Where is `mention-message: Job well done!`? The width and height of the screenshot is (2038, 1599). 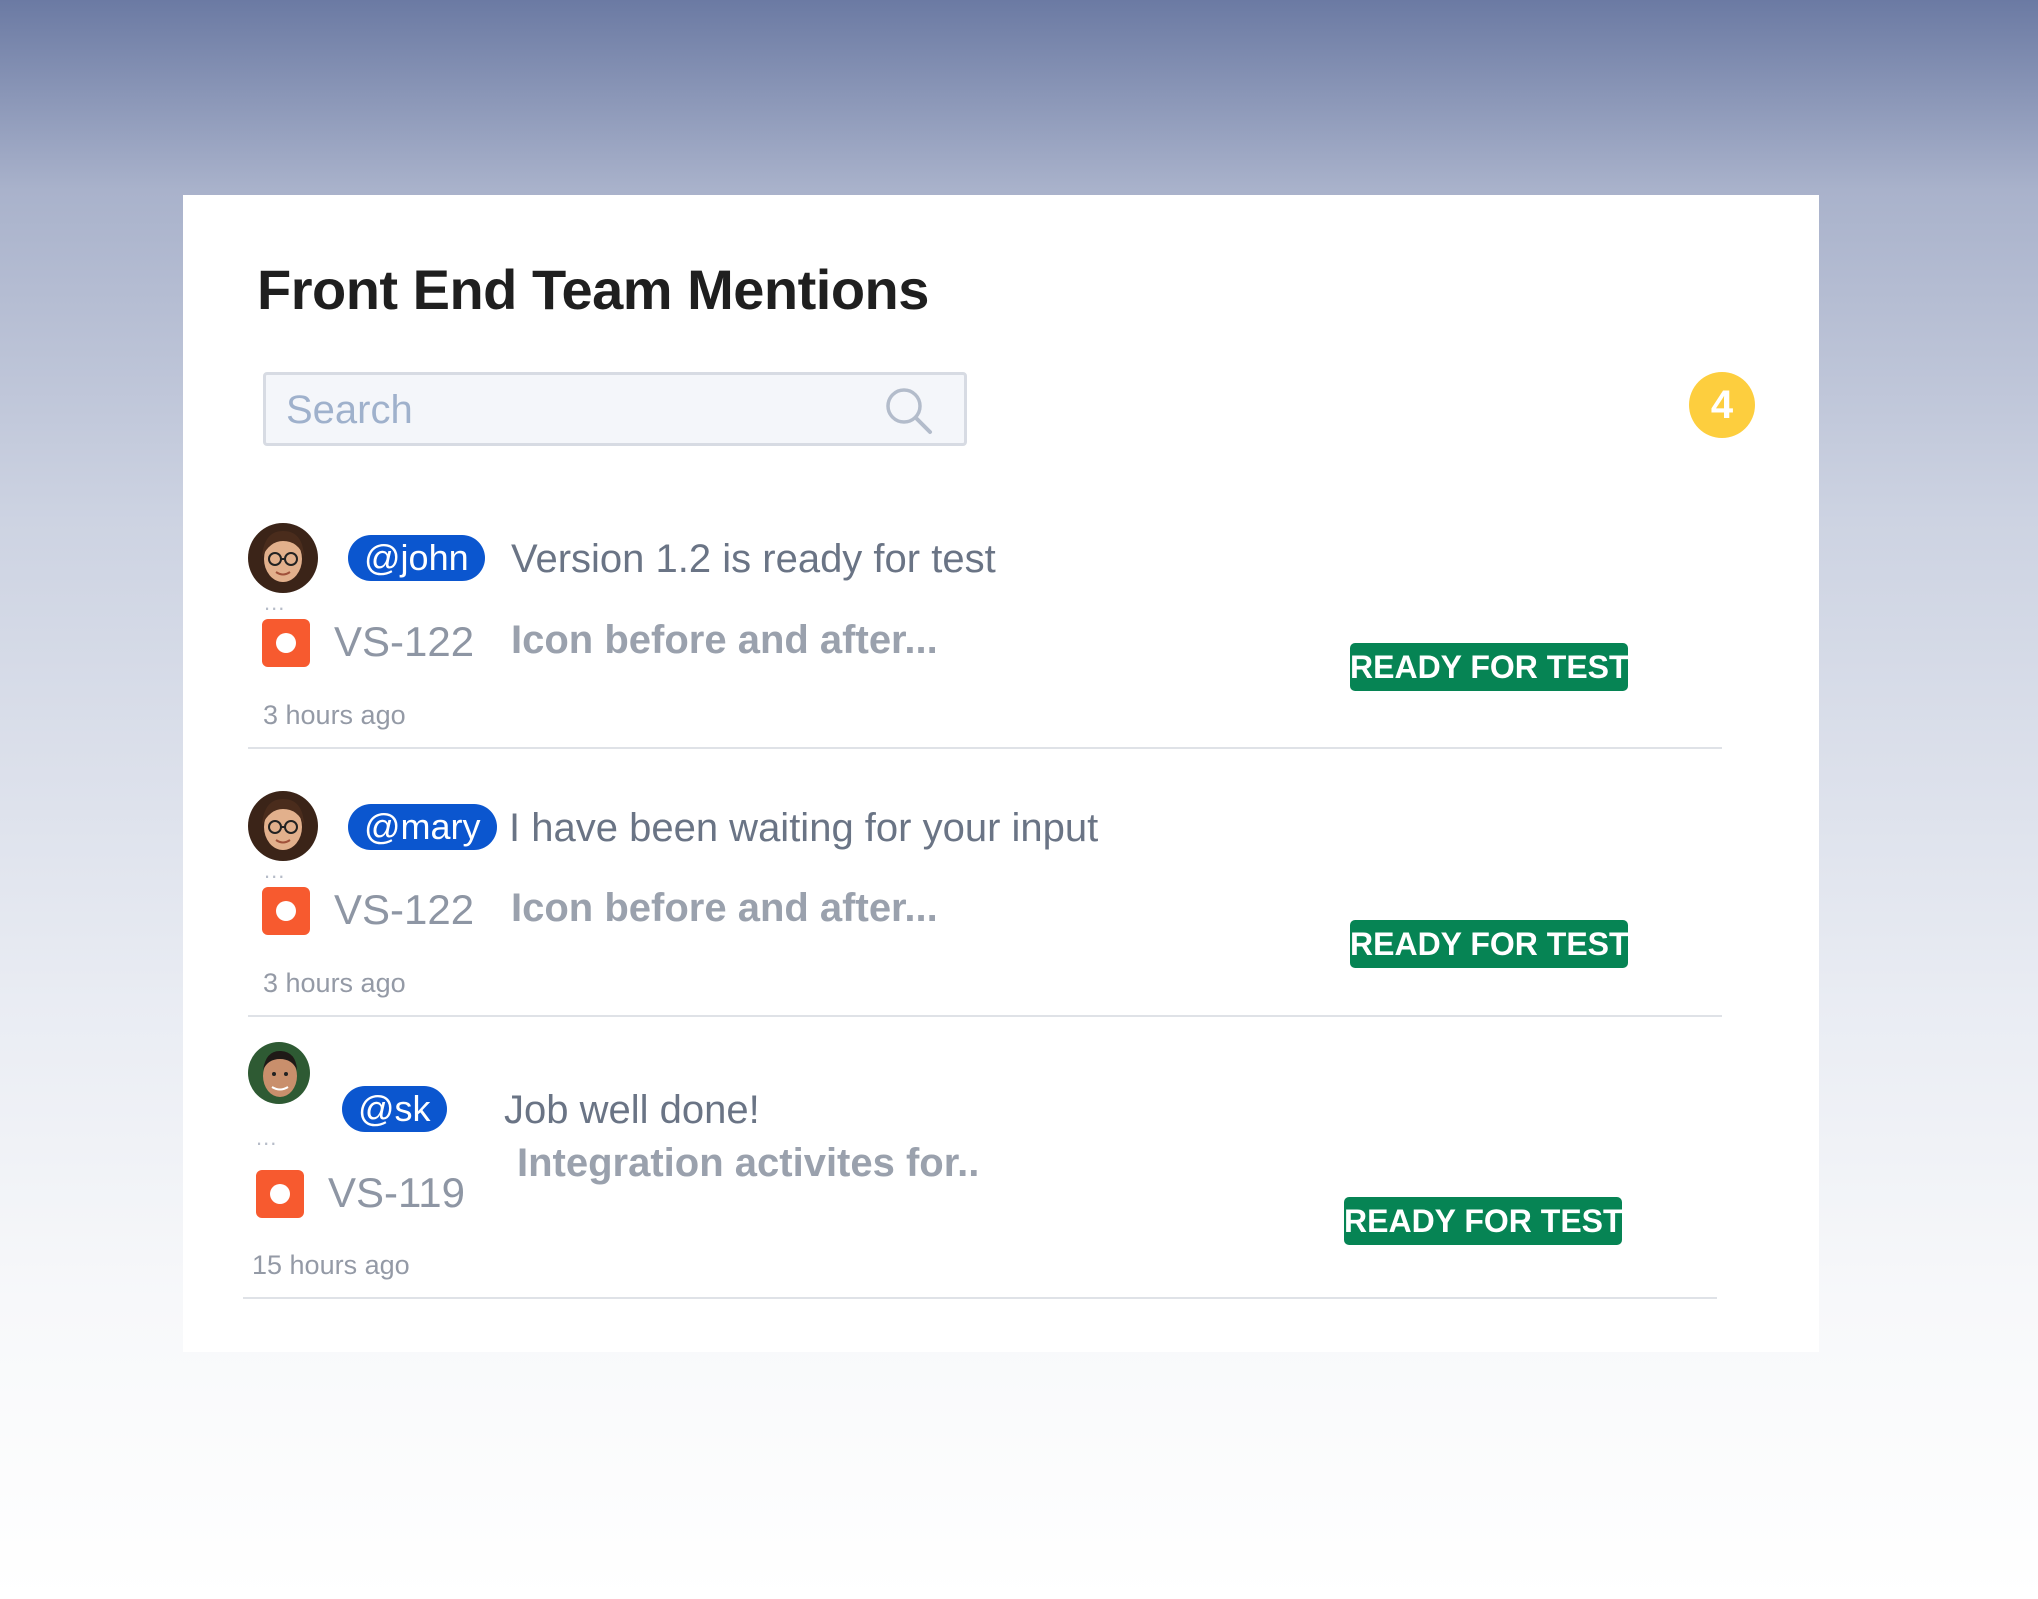
mention-message: Job well done! is located at coordinates (632, 1110).